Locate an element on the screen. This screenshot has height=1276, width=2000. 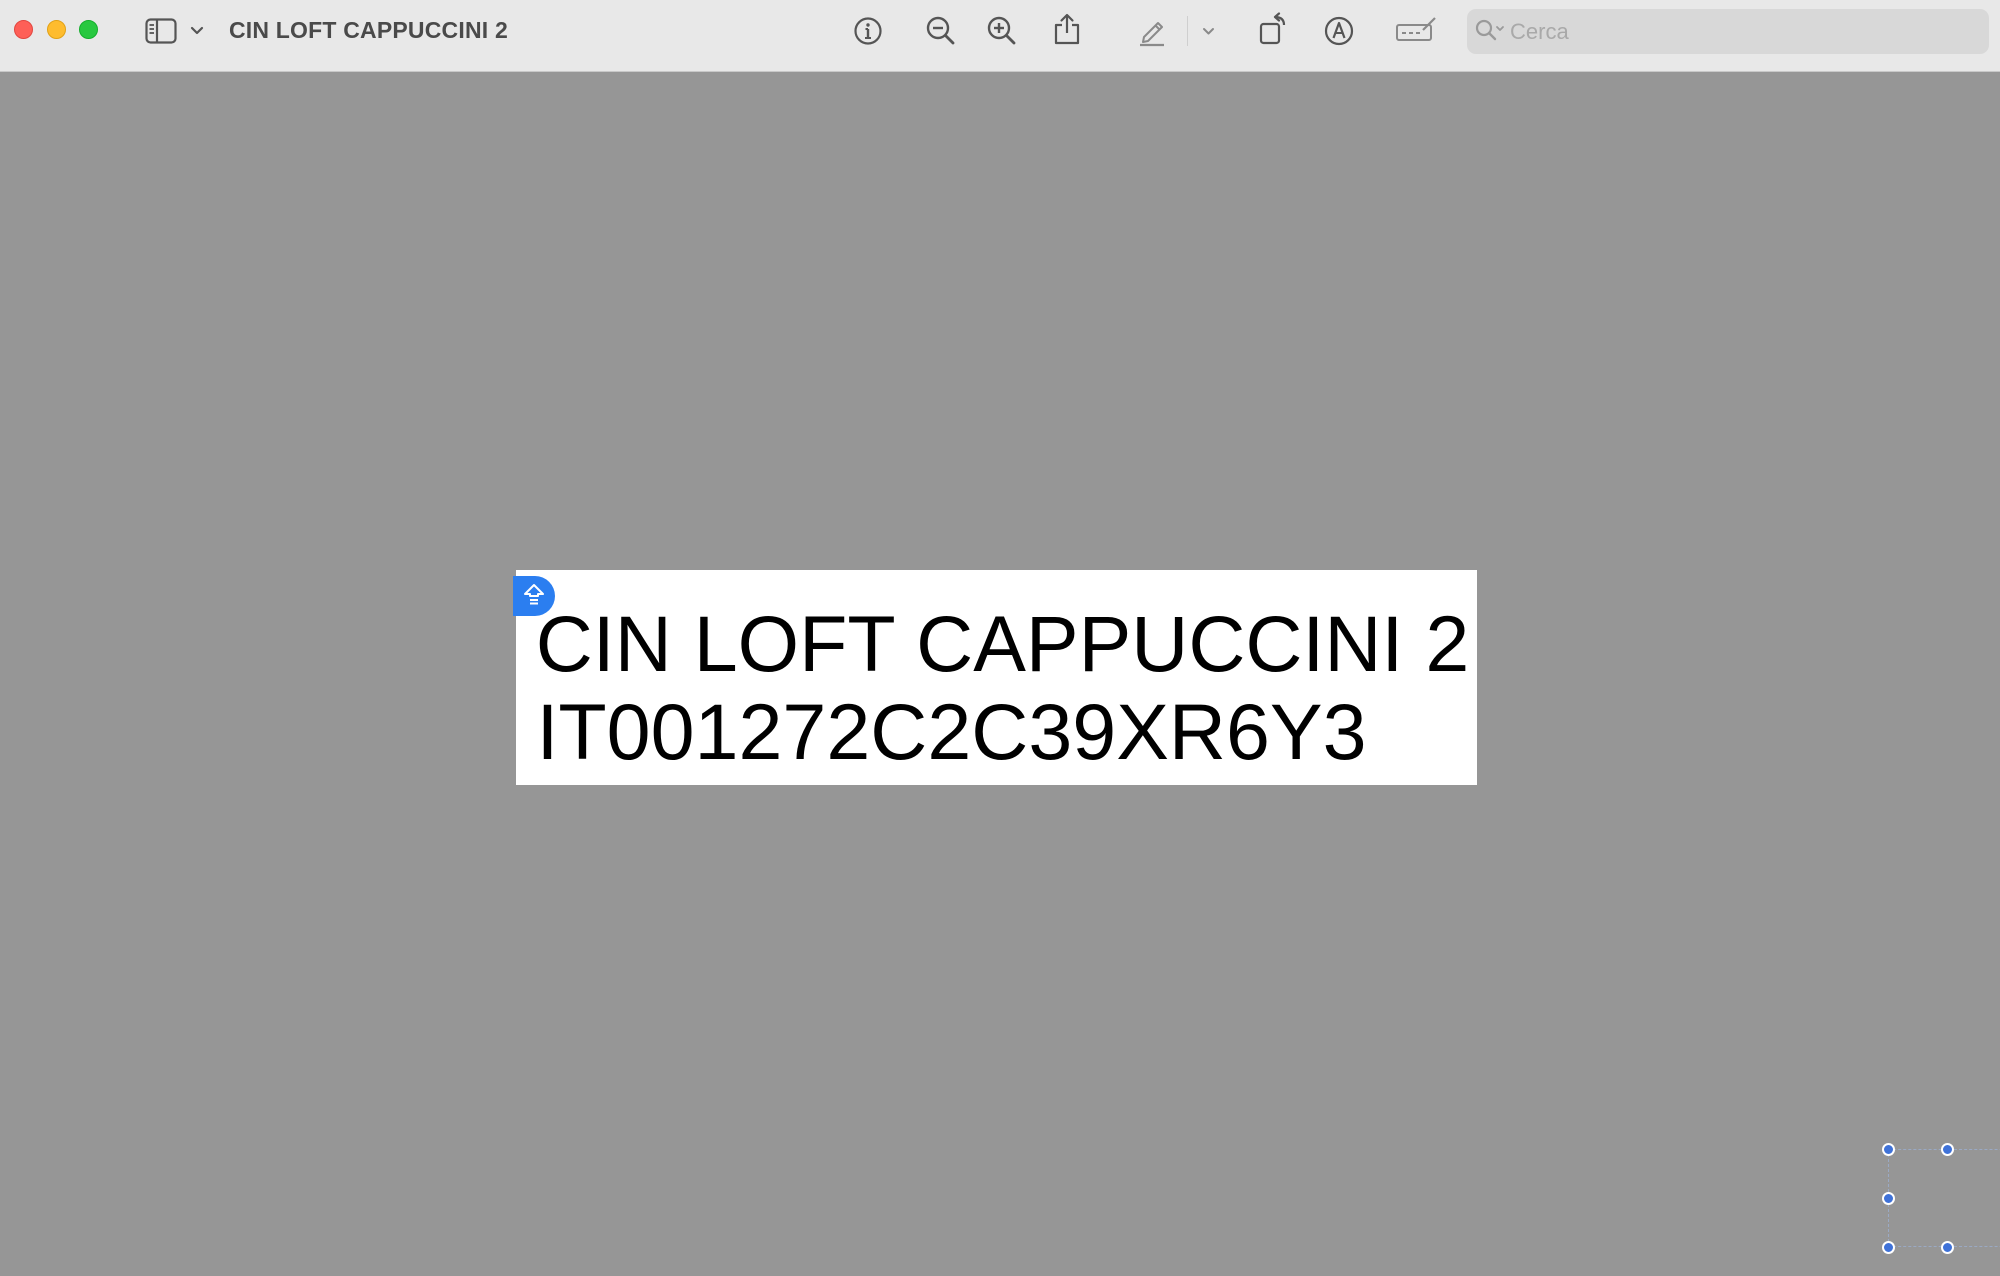
zoom-in-icon is located at coordinates (1002, 31).